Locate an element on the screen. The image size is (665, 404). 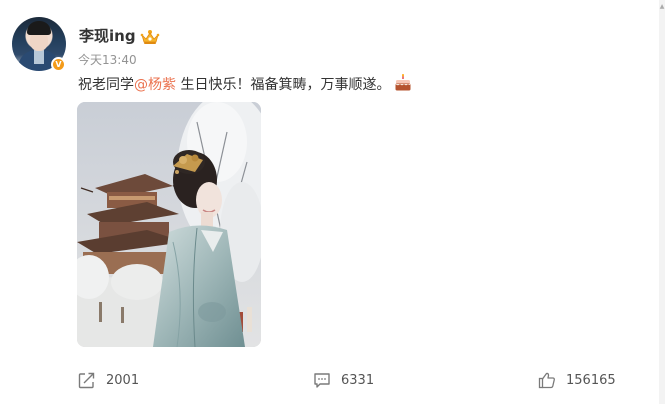
author-name: 李现ing is located at coordinates (107, 35).